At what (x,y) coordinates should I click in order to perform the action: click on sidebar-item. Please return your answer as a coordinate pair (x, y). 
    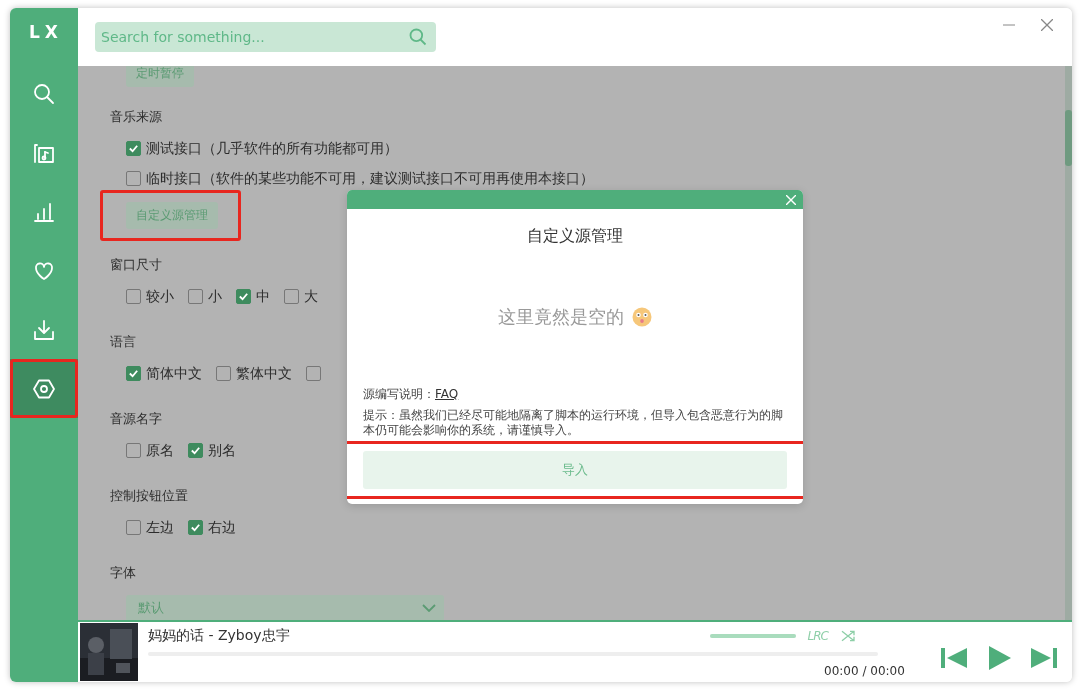
    Looking at the image, I should click on (44, 388).